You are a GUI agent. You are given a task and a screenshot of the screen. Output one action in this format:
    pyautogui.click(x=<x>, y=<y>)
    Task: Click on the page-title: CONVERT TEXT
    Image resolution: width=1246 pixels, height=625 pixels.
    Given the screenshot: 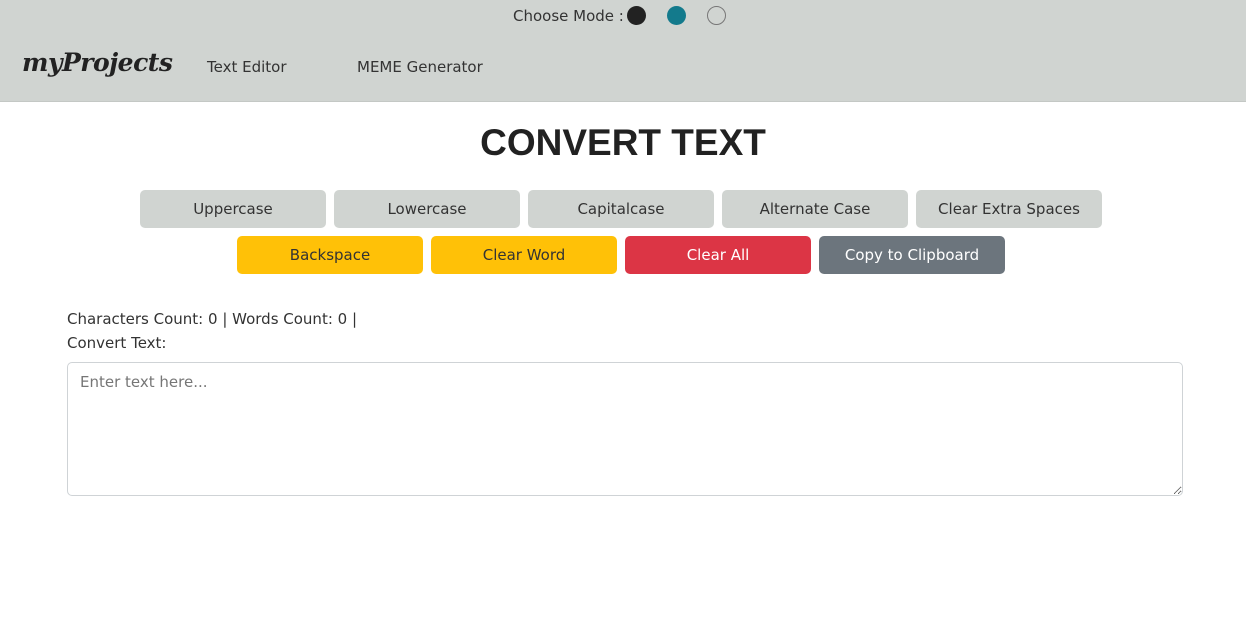 What is the action you would take?
    pyautogui.click(x=623, y=142)
    